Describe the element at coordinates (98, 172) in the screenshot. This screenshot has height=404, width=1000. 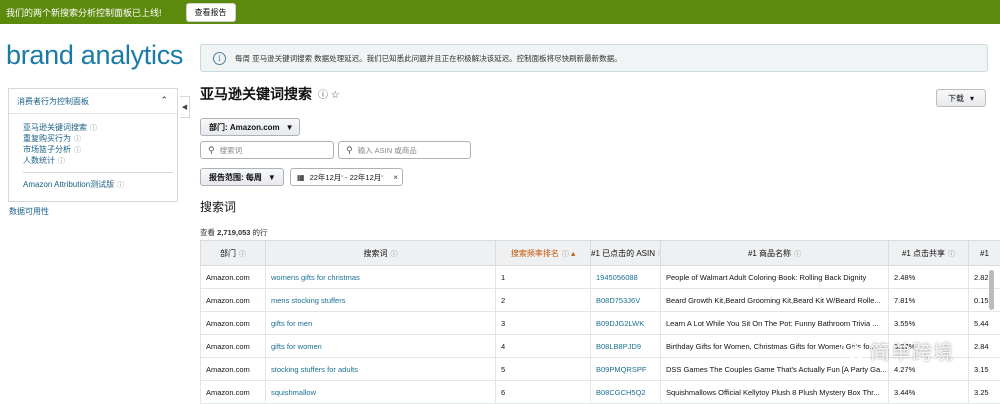
I see `sidebar-divider` at that location.